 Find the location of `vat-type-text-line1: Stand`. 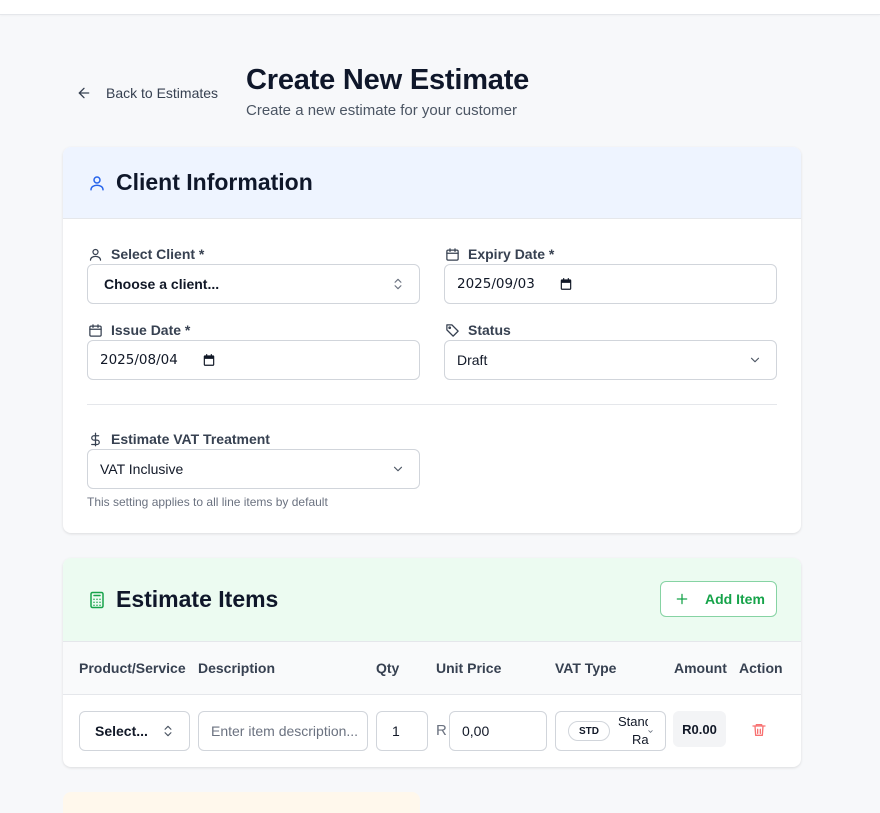

vat-type-text-line1: Stand is located at coordinates (633, 721).